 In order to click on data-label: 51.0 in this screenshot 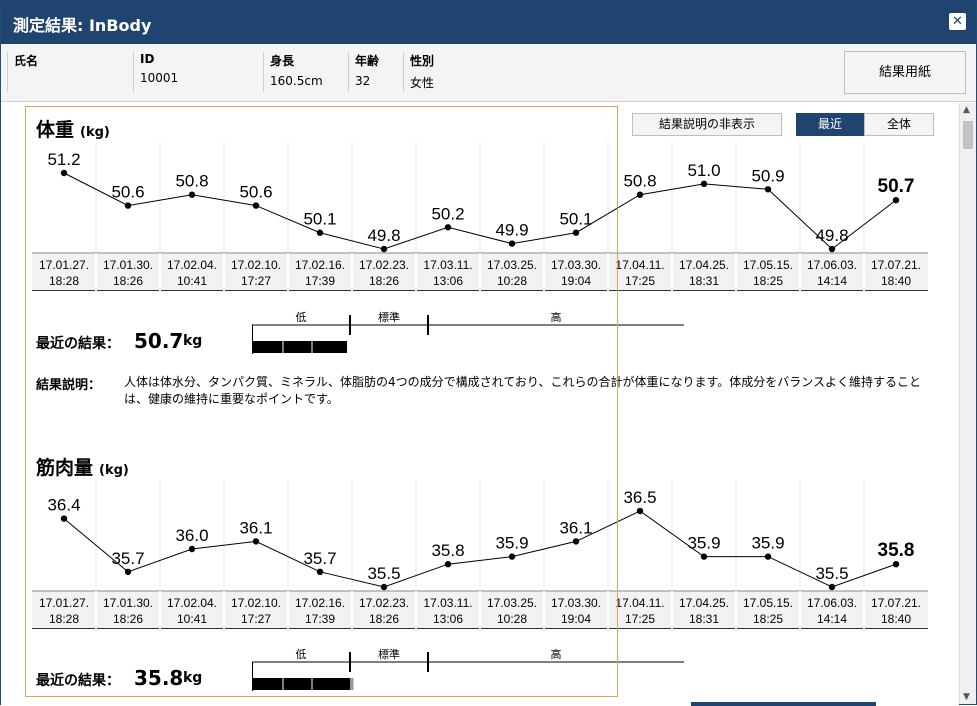, I will do `click(703, 170)`.